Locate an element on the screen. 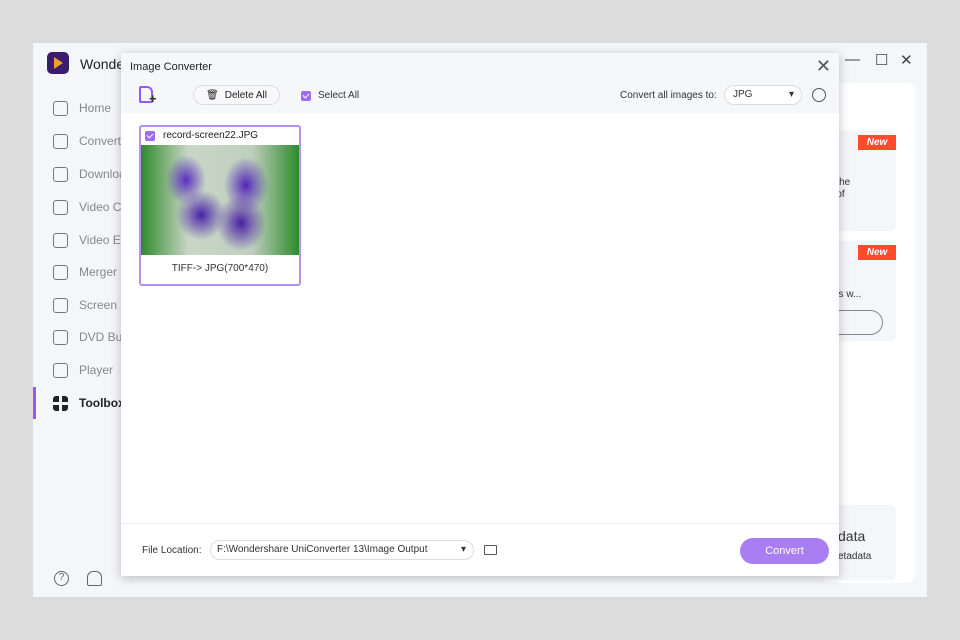 This screenshot has height=640, width=960. settings-gear-icon is located at coordinates (819, 95).